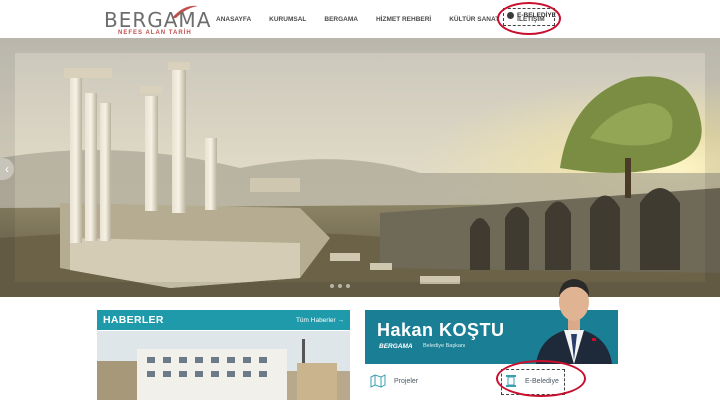  I want to click on news-image, so click(223, 365).